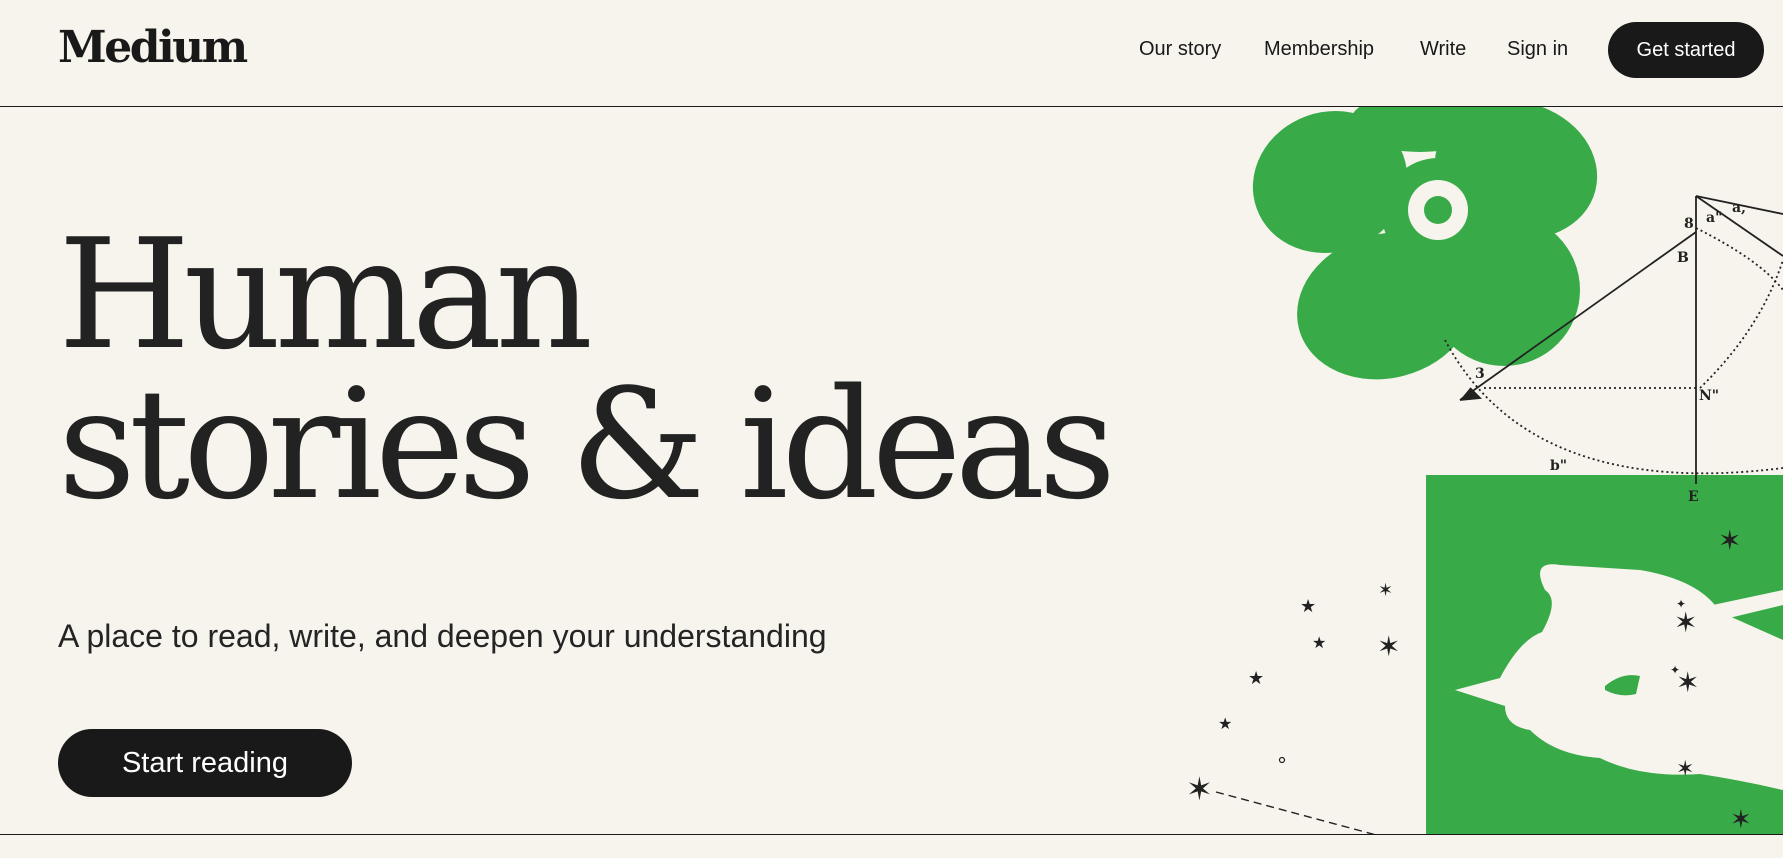 Image resolution: width=1783 pixels, height=858 pixels. What do you see at coordinates (1686, 50) in the screenshot?
I see `get-started-button: Get started` at bounding box center [1686, 50].